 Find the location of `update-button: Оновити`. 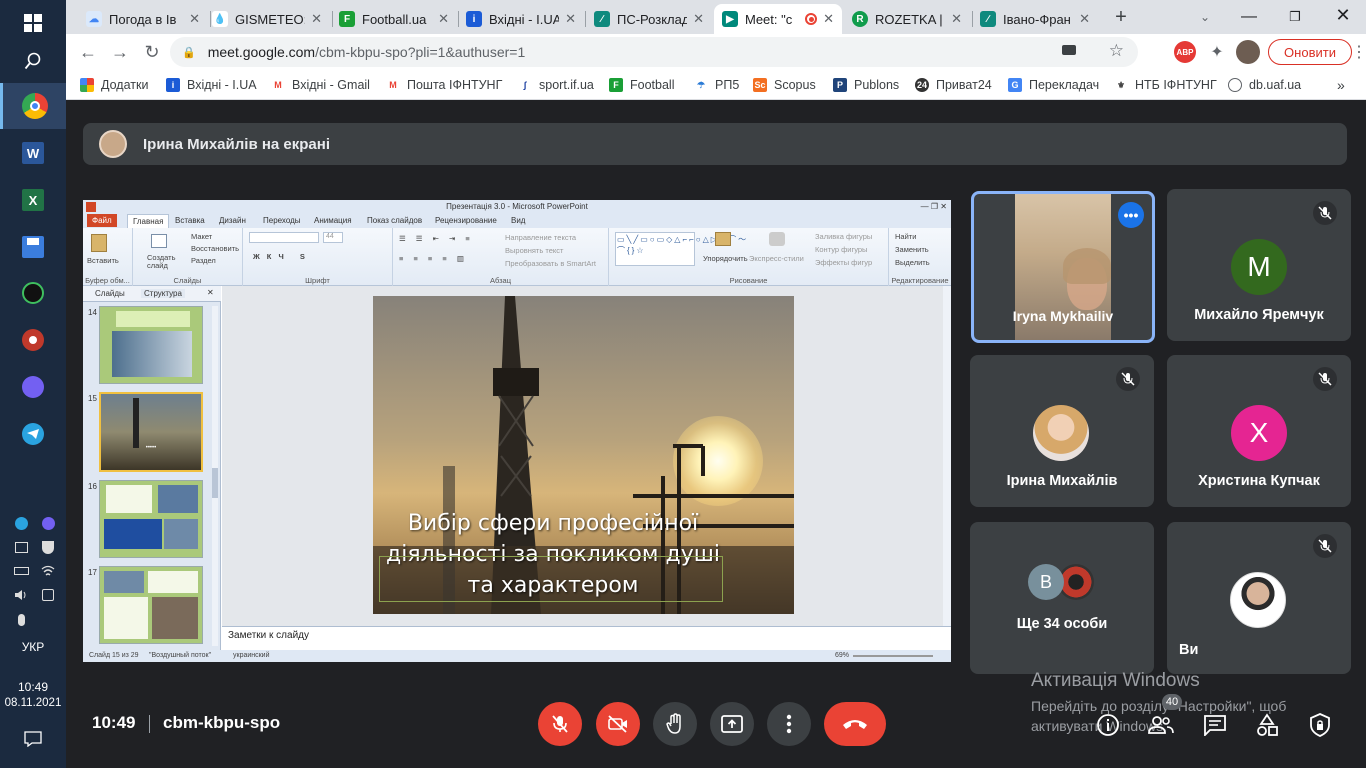

update-button: Оновити is located at coordinates (1310, 52).